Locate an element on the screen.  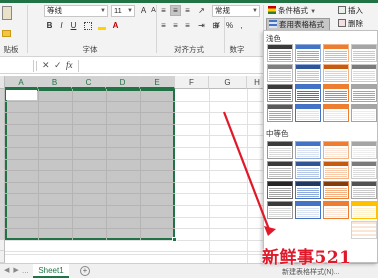
cancel-icon: ✕ is located at coordinates (46, 65).